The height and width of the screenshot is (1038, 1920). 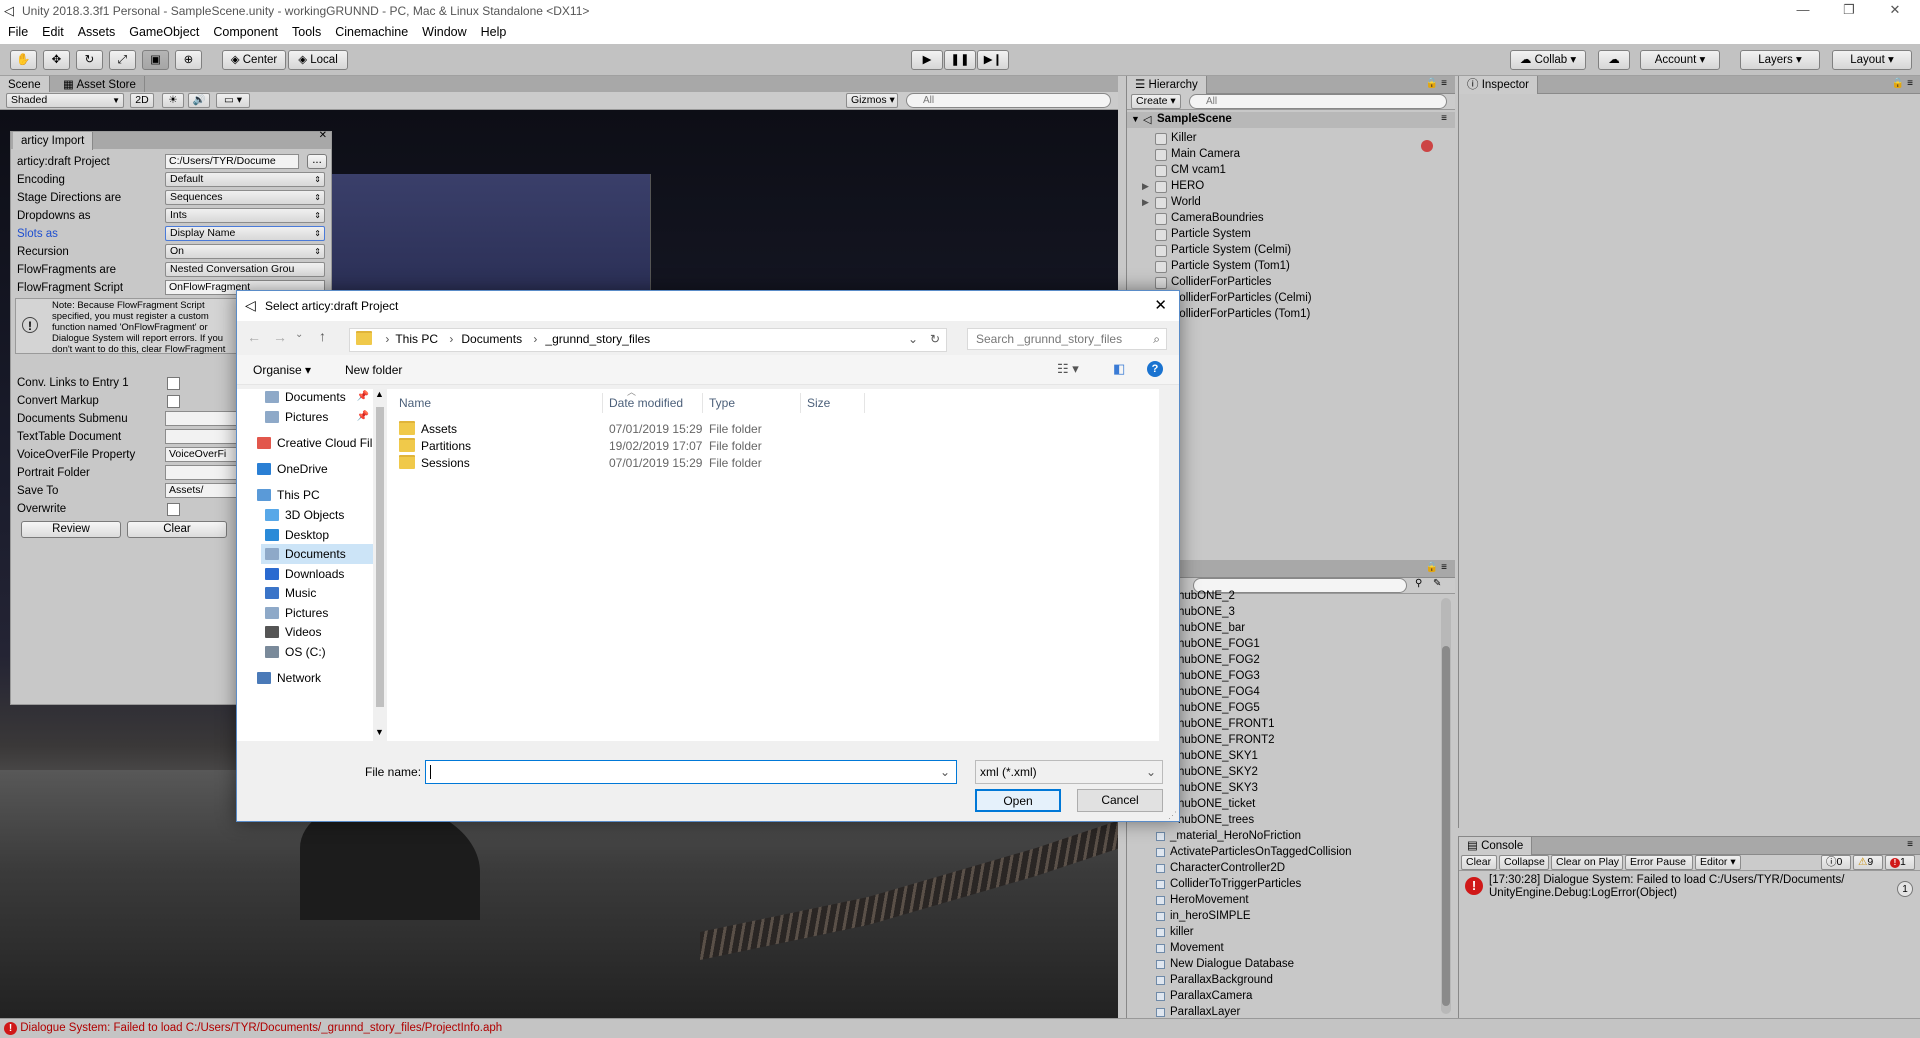 I want to click on warning-filter-toggle: ⚠9, so click(x=1868, y=862).